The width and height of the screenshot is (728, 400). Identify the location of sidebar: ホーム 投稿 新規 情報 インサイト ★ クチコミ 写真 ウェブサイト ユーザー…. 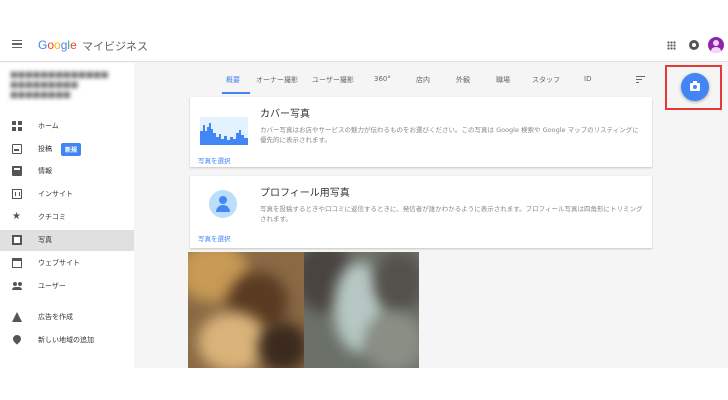
(67, 215).